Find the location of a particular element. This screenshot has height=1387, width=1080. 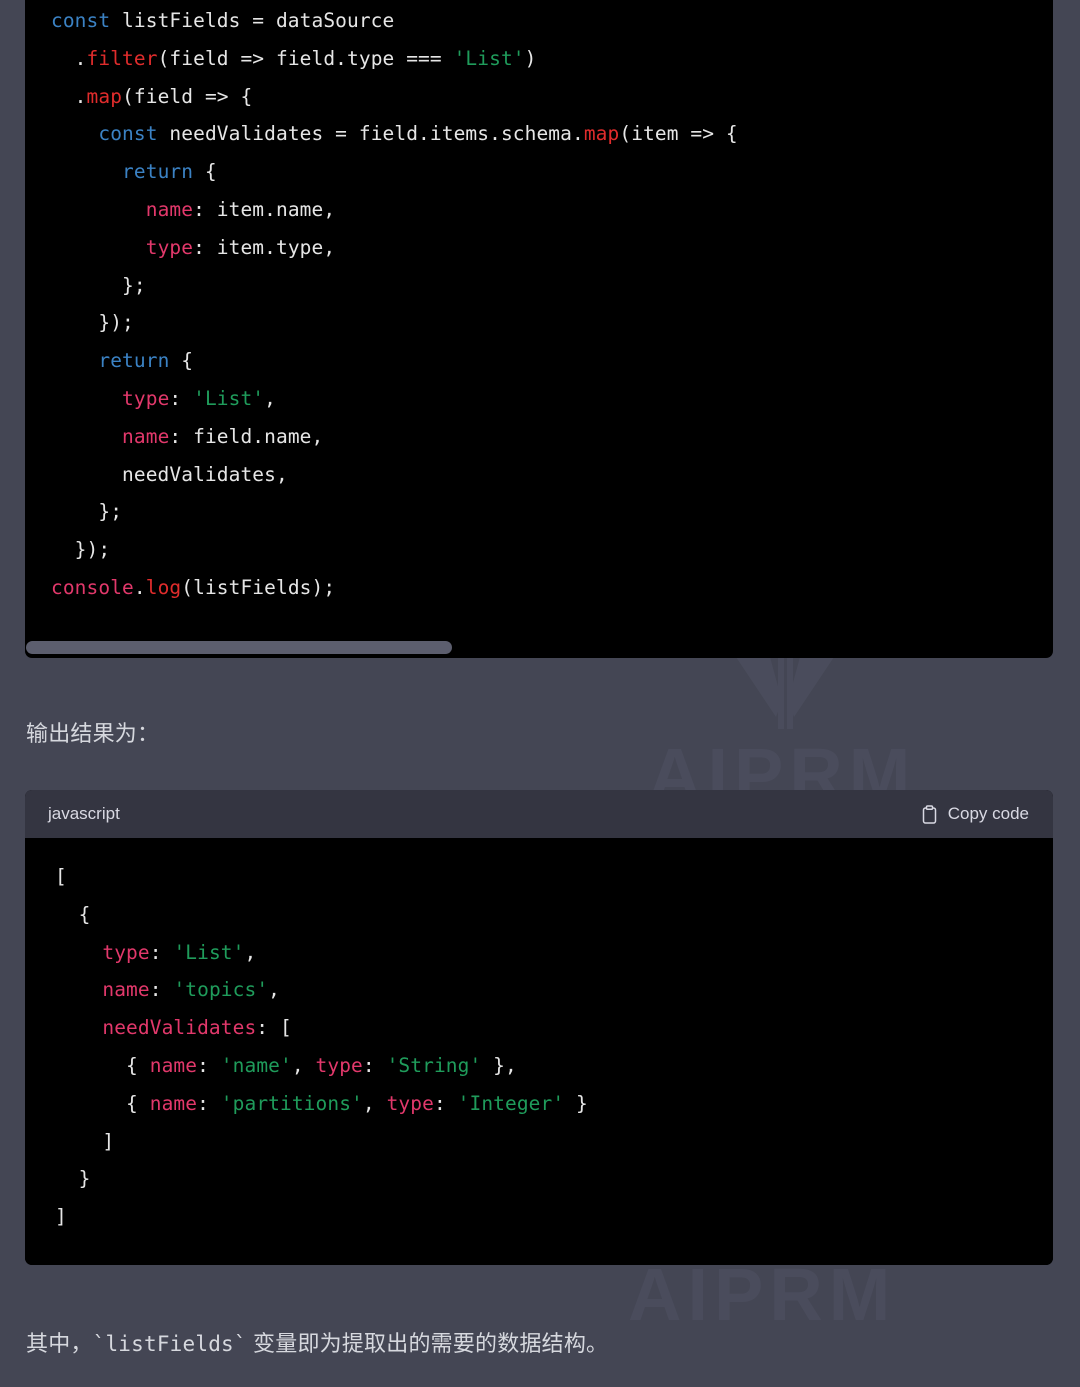

conclusion-prefix: 其中， is located at coordinates (59, 1343).